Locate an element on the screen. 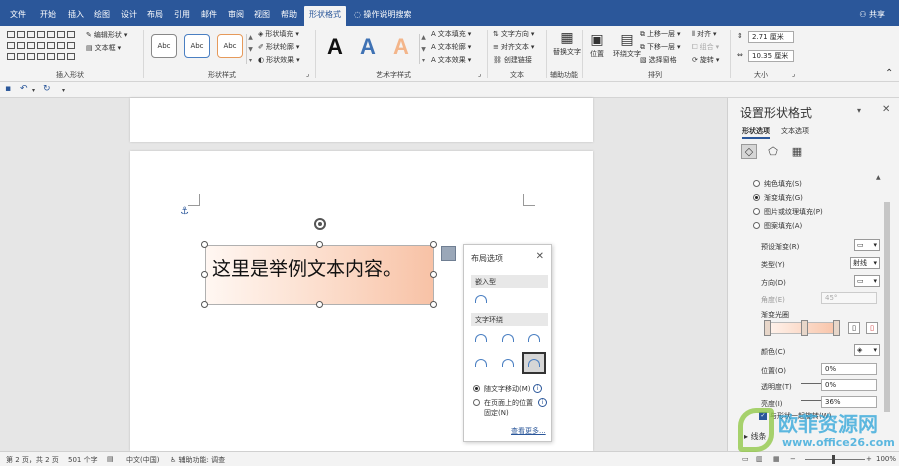  tab-shape-options: 形状选项 is located at coordinates (756, 132).